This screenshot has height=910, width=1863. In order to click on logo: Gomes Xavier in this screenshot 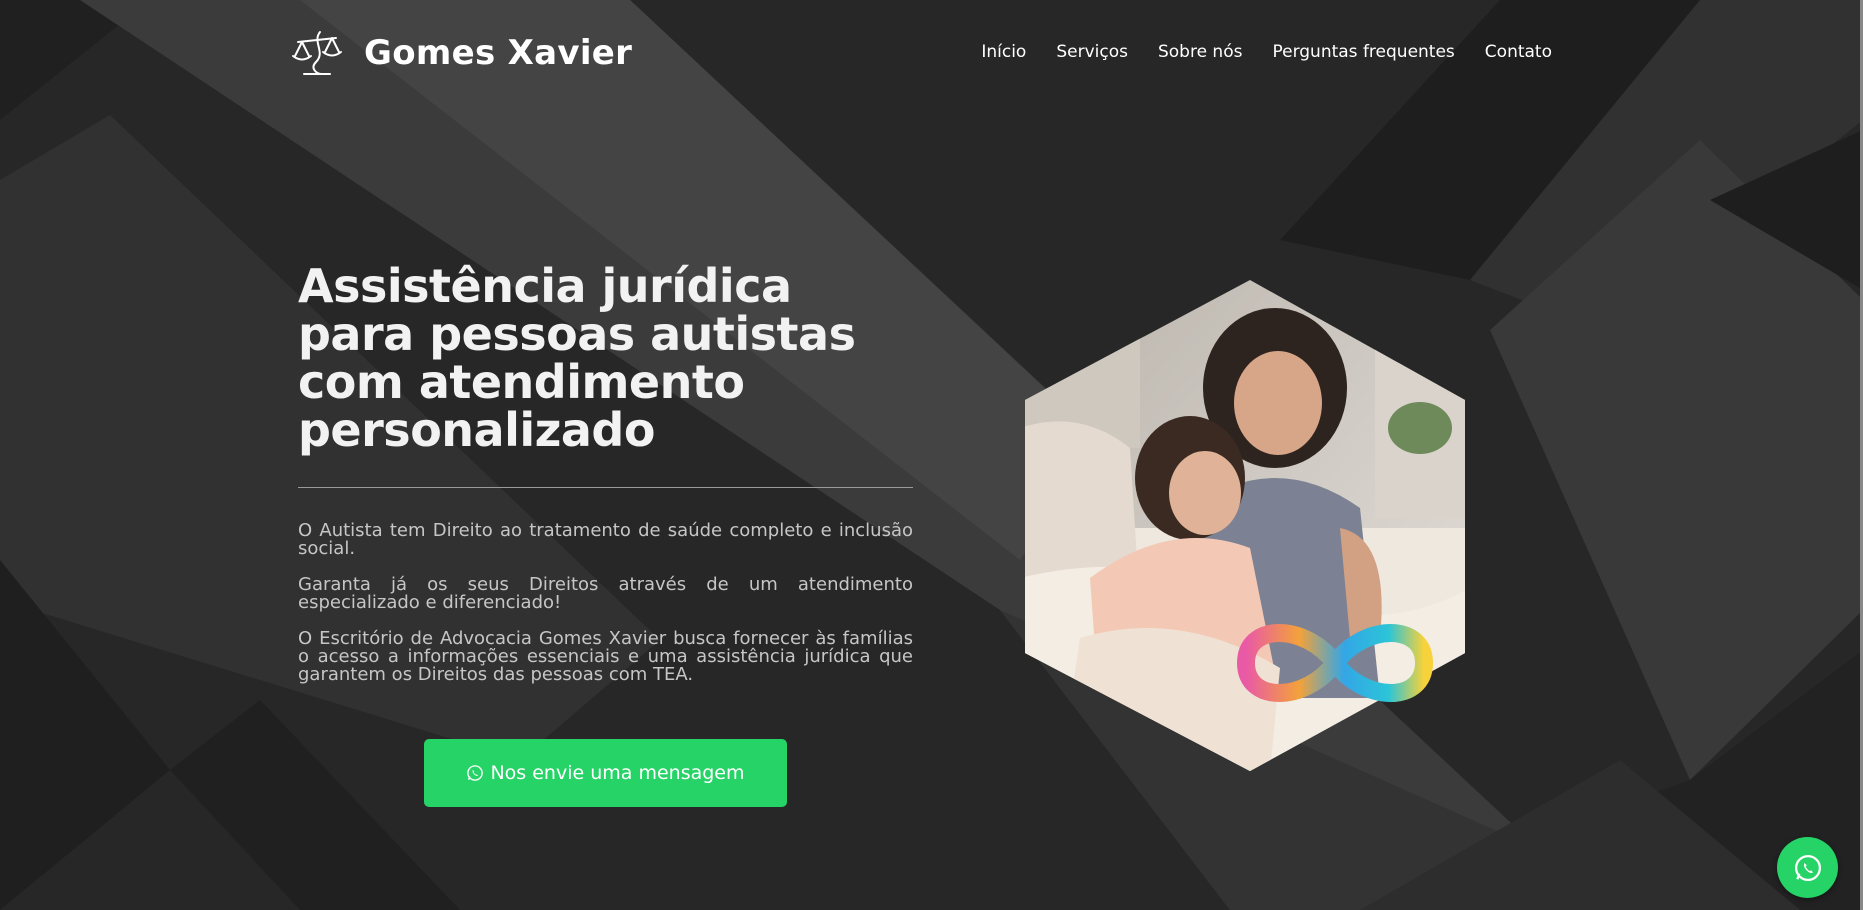, I will do `click(461, 53)`.